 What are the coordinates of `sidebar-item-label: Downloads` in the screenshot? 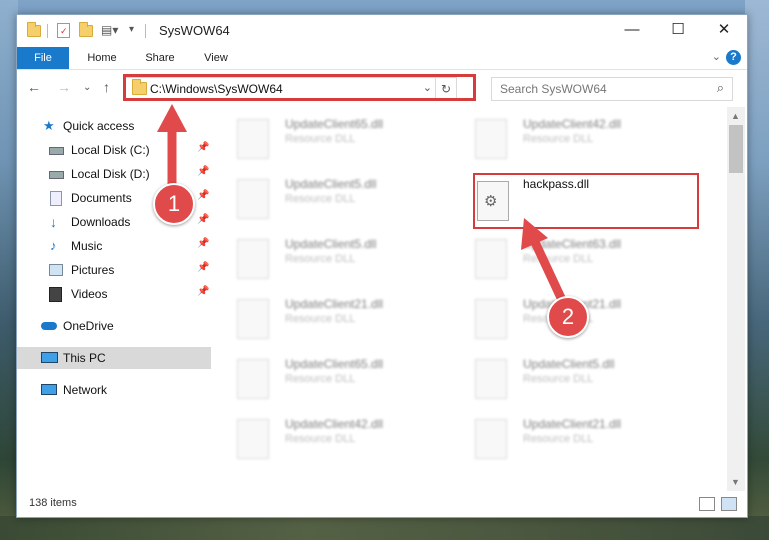 It's located at (101, 222).